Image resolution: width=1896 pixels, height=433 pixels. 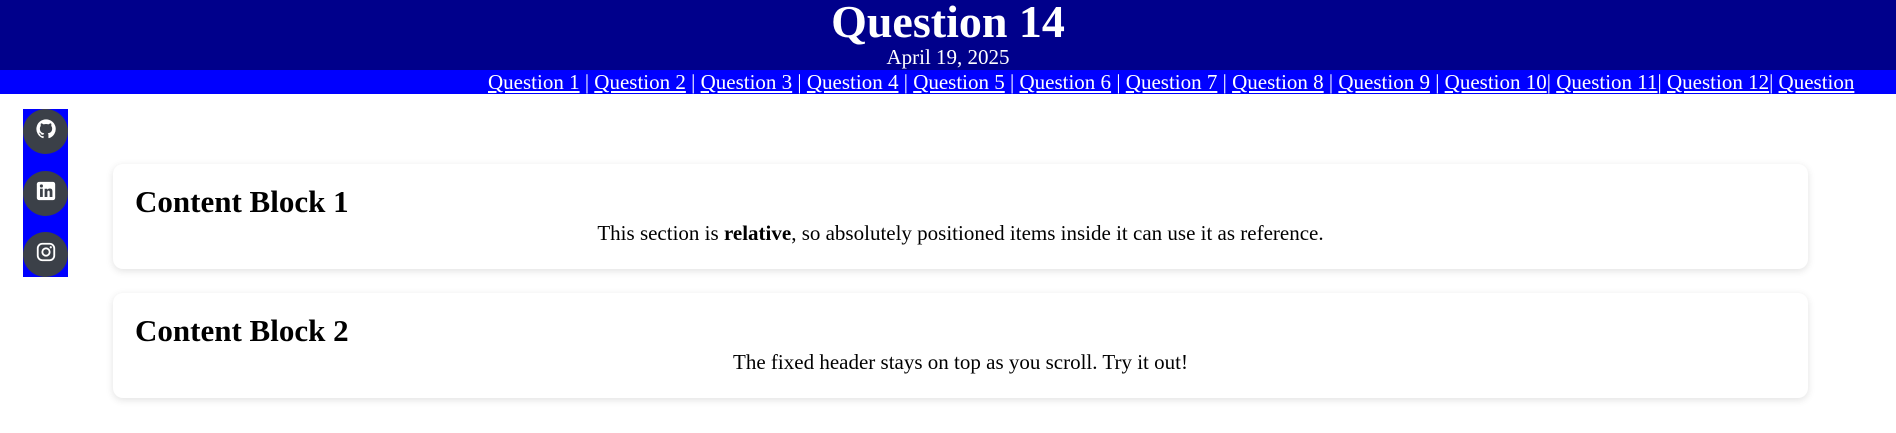 I want to click on github-link, so click(x=45, y=131).